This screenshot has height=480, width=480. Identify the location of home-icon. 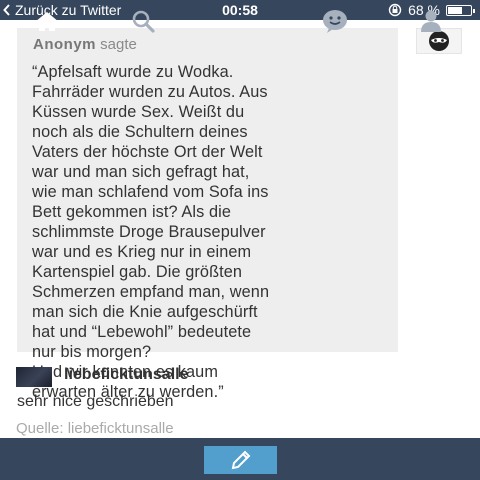
(47, 21).